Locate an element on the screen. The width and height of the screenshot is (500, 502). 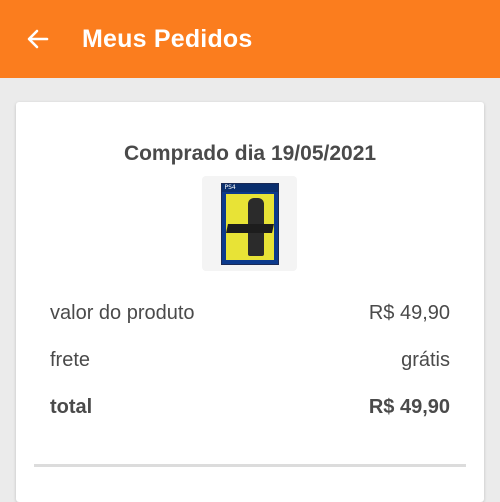
cover-art is located at coordinates (249, 226).